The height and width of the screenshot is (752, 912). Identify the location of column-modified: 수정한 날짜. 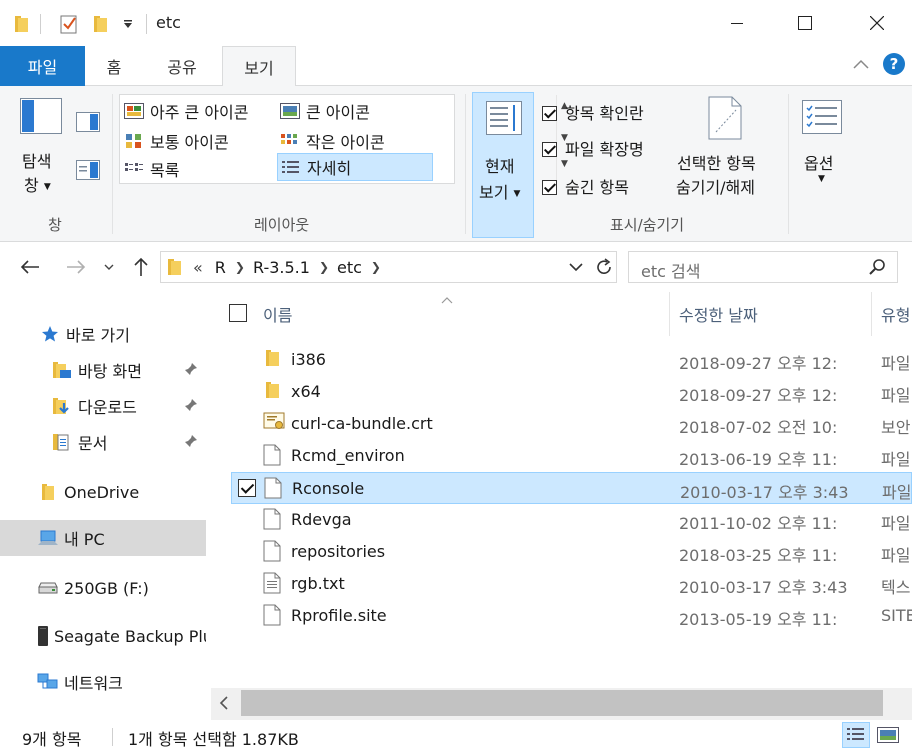
(718, 314).